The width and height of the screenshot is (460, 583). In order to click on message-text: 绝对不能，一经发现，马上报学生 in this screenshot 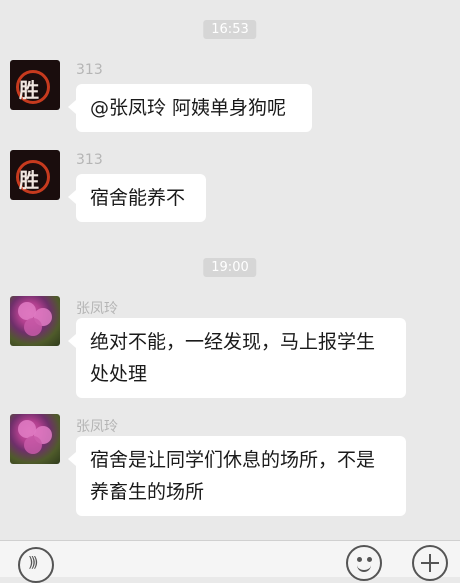, I will do `click(233, 342)`.